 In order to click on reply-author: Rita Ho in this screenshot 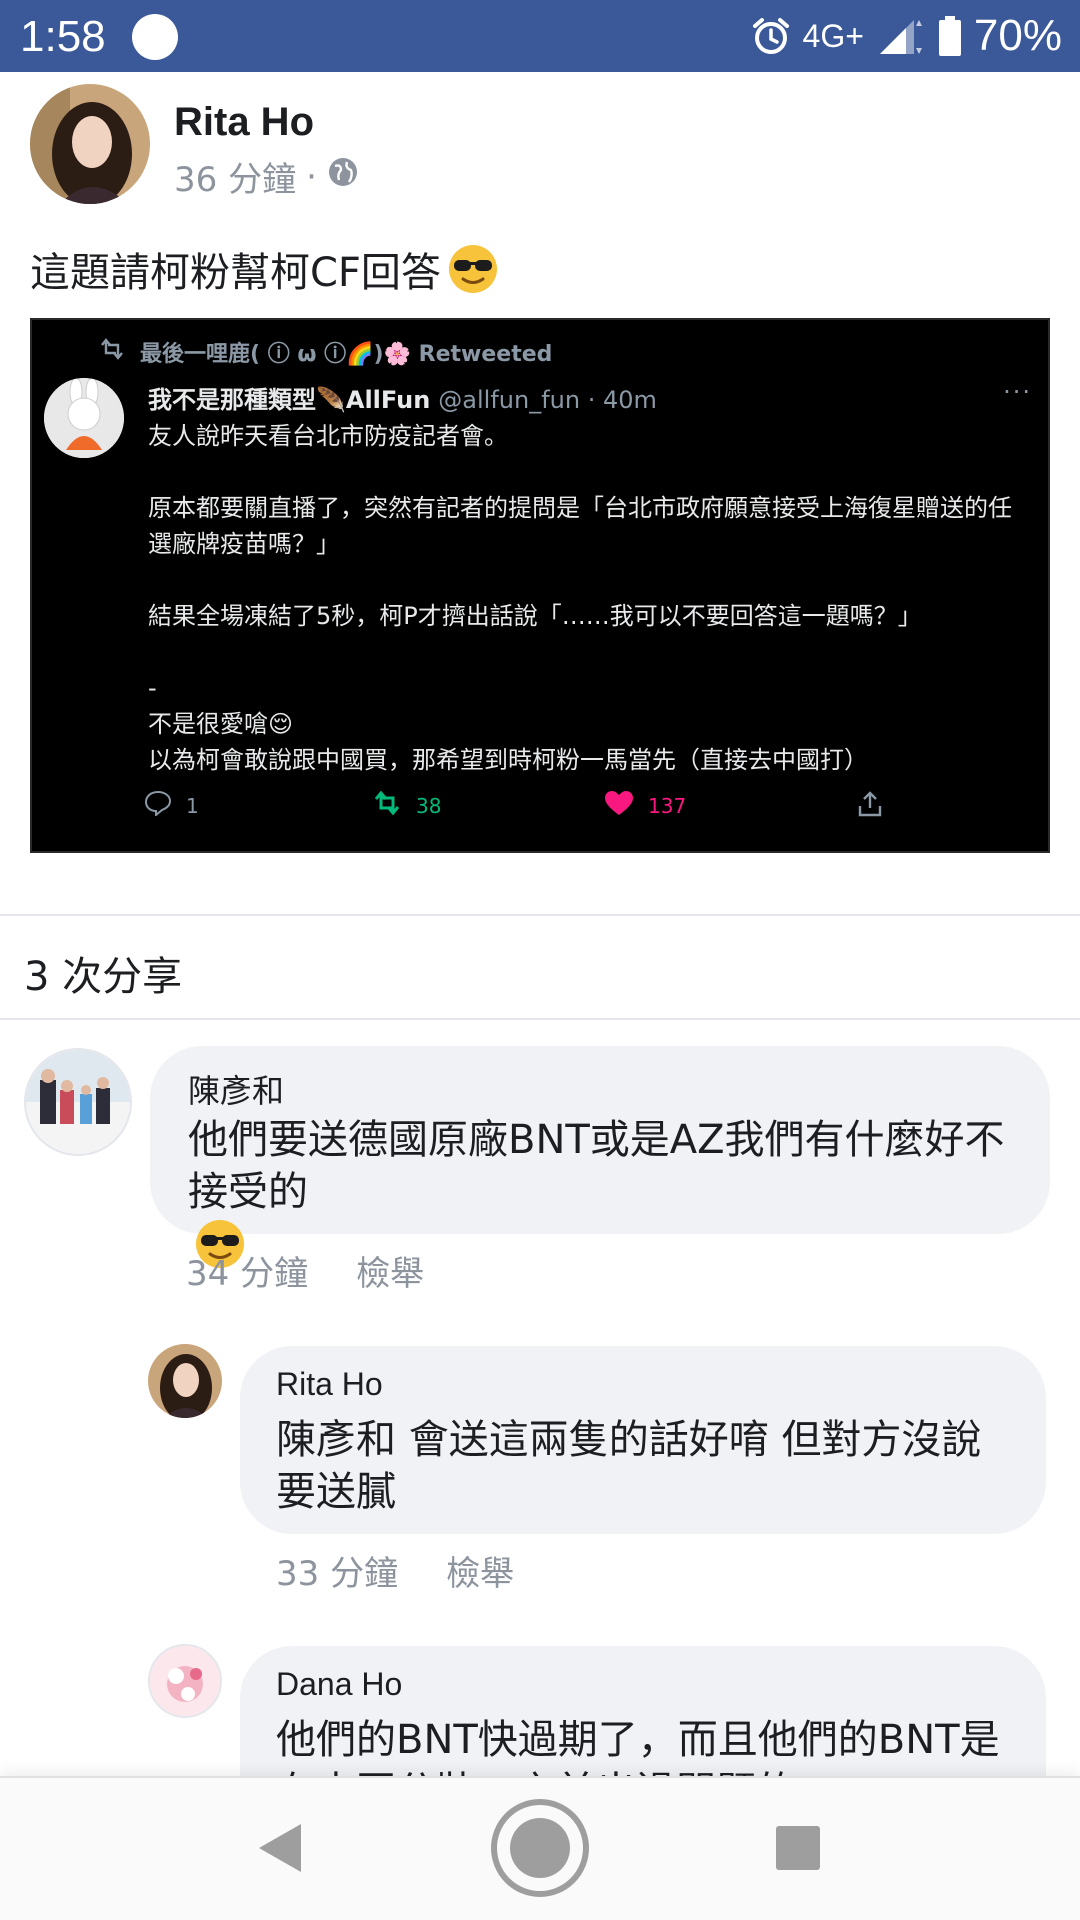, I will do `click(329, 1384)`.